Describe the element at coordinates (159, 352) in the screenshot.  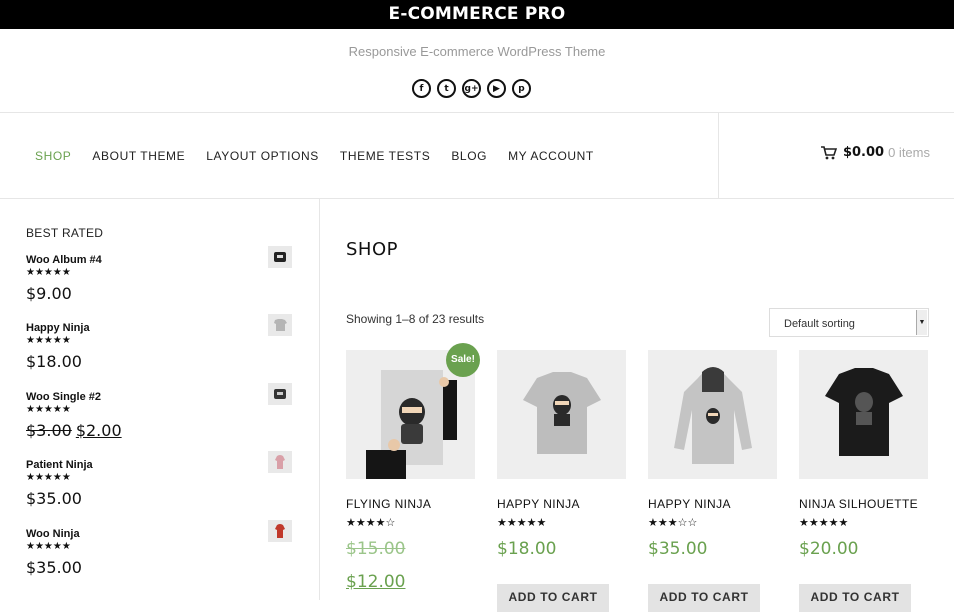
I see `list-item: Happy Ninja ★★★★★ $18.00` at that location.